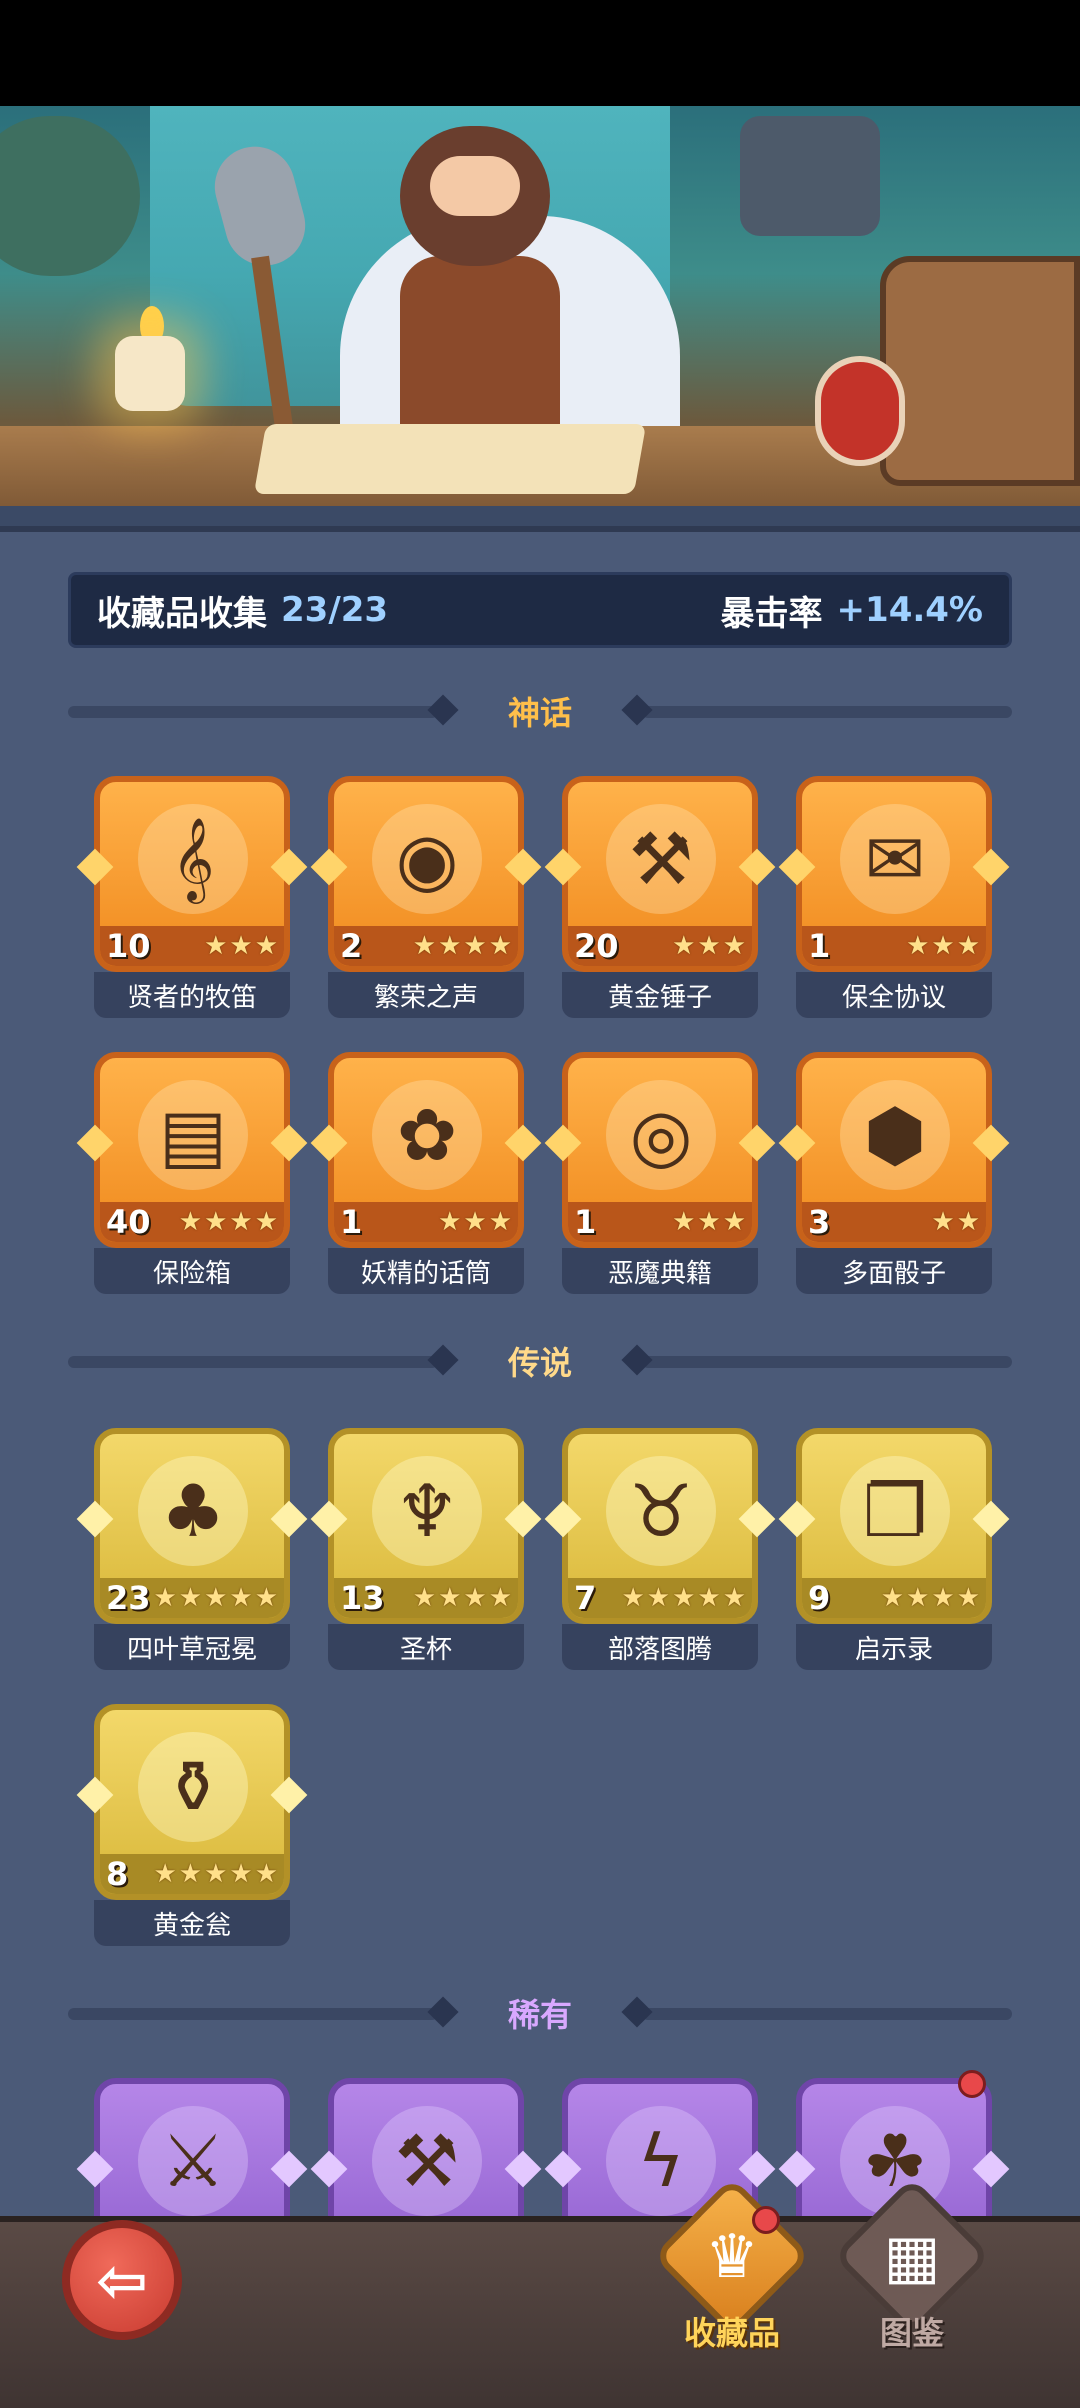 Image resolution: width=1080 pixels, height=2408 pixels. I want to click on item-level-bar: 1 ★ ★ ★, so click(894, 946).